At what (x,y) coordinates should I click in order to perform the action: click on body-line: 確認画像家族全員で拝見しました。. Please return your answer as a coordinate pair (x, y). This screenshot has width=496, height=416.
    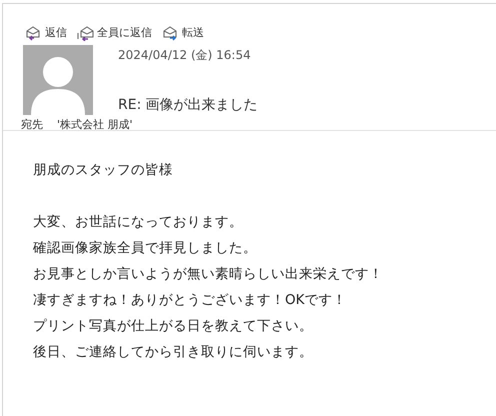
    Looking at the image, I should click on (145, 248).